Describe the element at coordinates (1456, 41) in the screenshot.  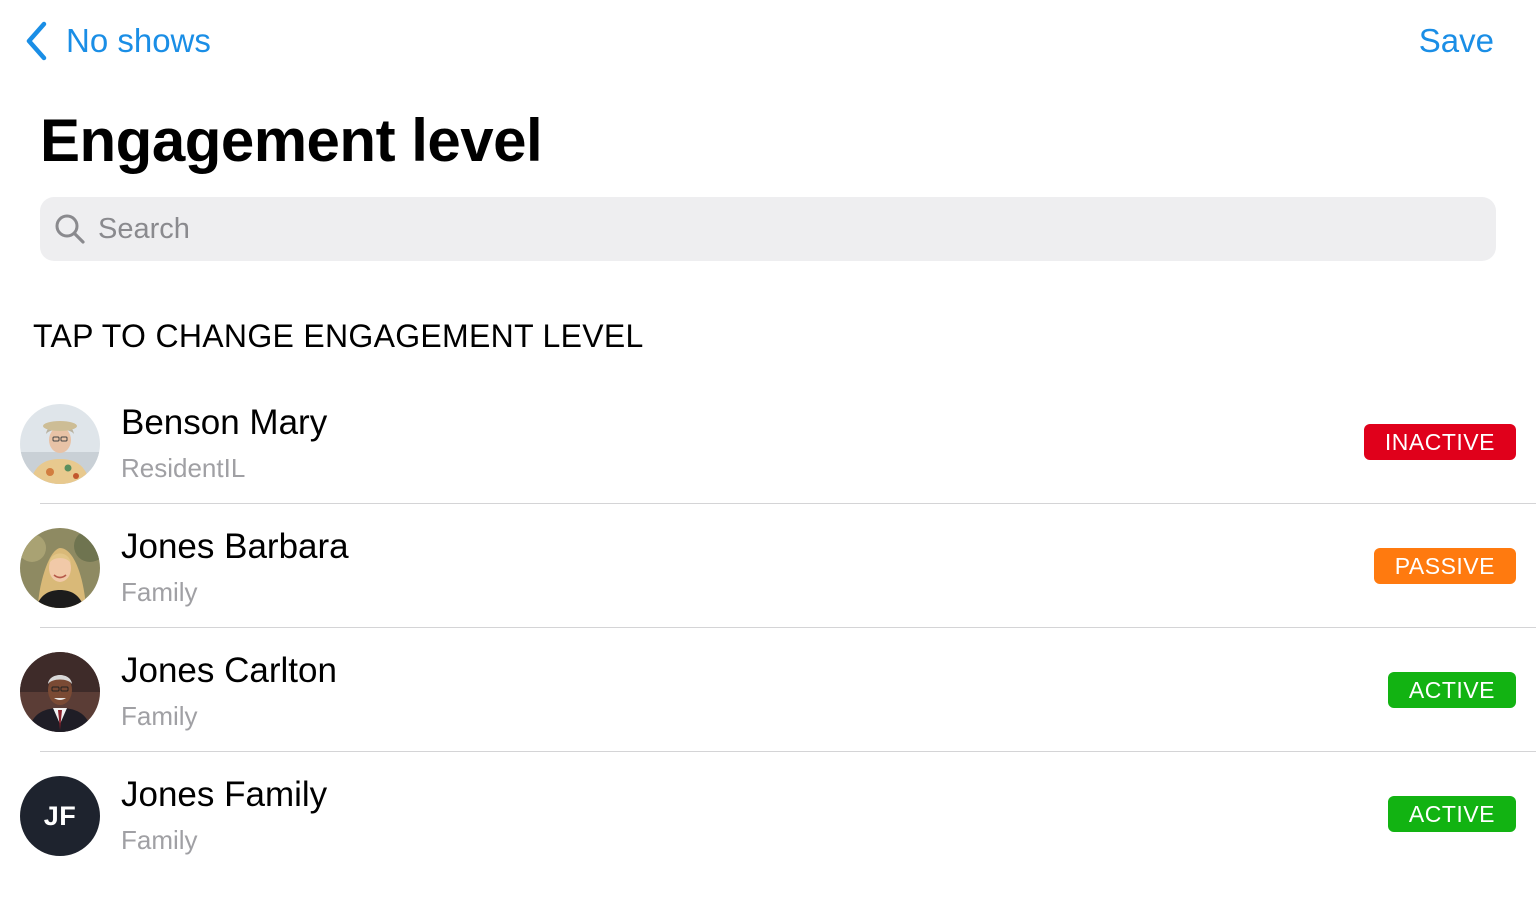
I see `save-button: Save` at that location.